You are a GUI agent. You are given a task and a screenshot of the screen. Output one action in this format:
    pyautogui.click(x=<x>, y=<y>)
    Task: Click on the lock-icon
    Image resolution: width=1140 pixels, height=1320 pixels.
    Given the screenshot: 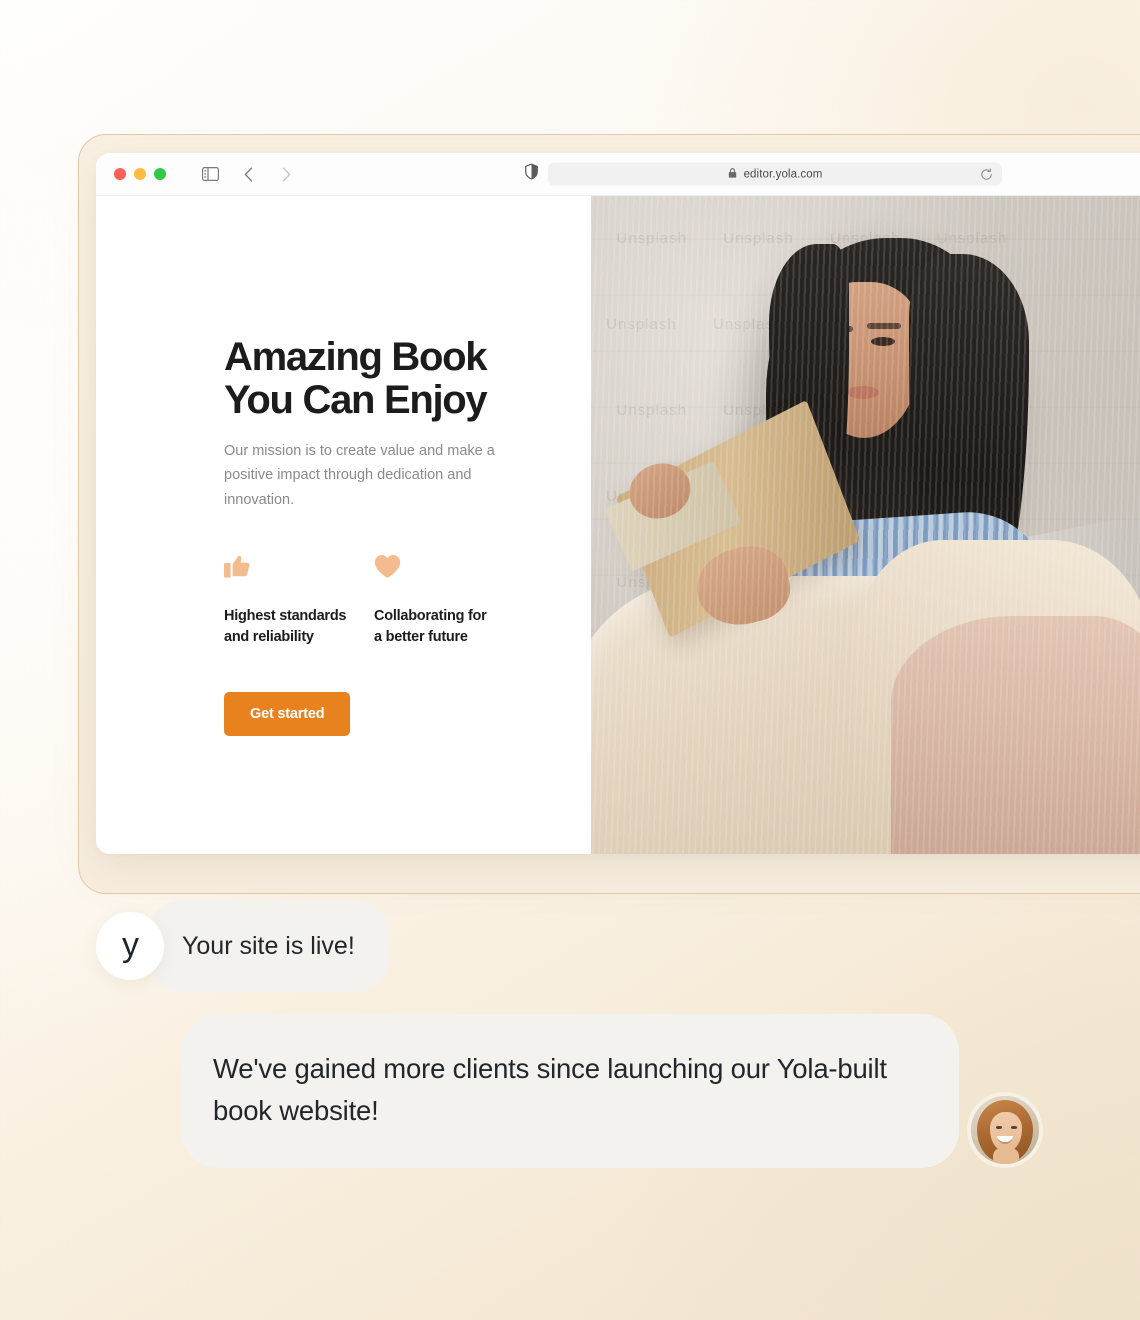 What is the action you would take?
    pyautogui.click(x=732, y=174)
    